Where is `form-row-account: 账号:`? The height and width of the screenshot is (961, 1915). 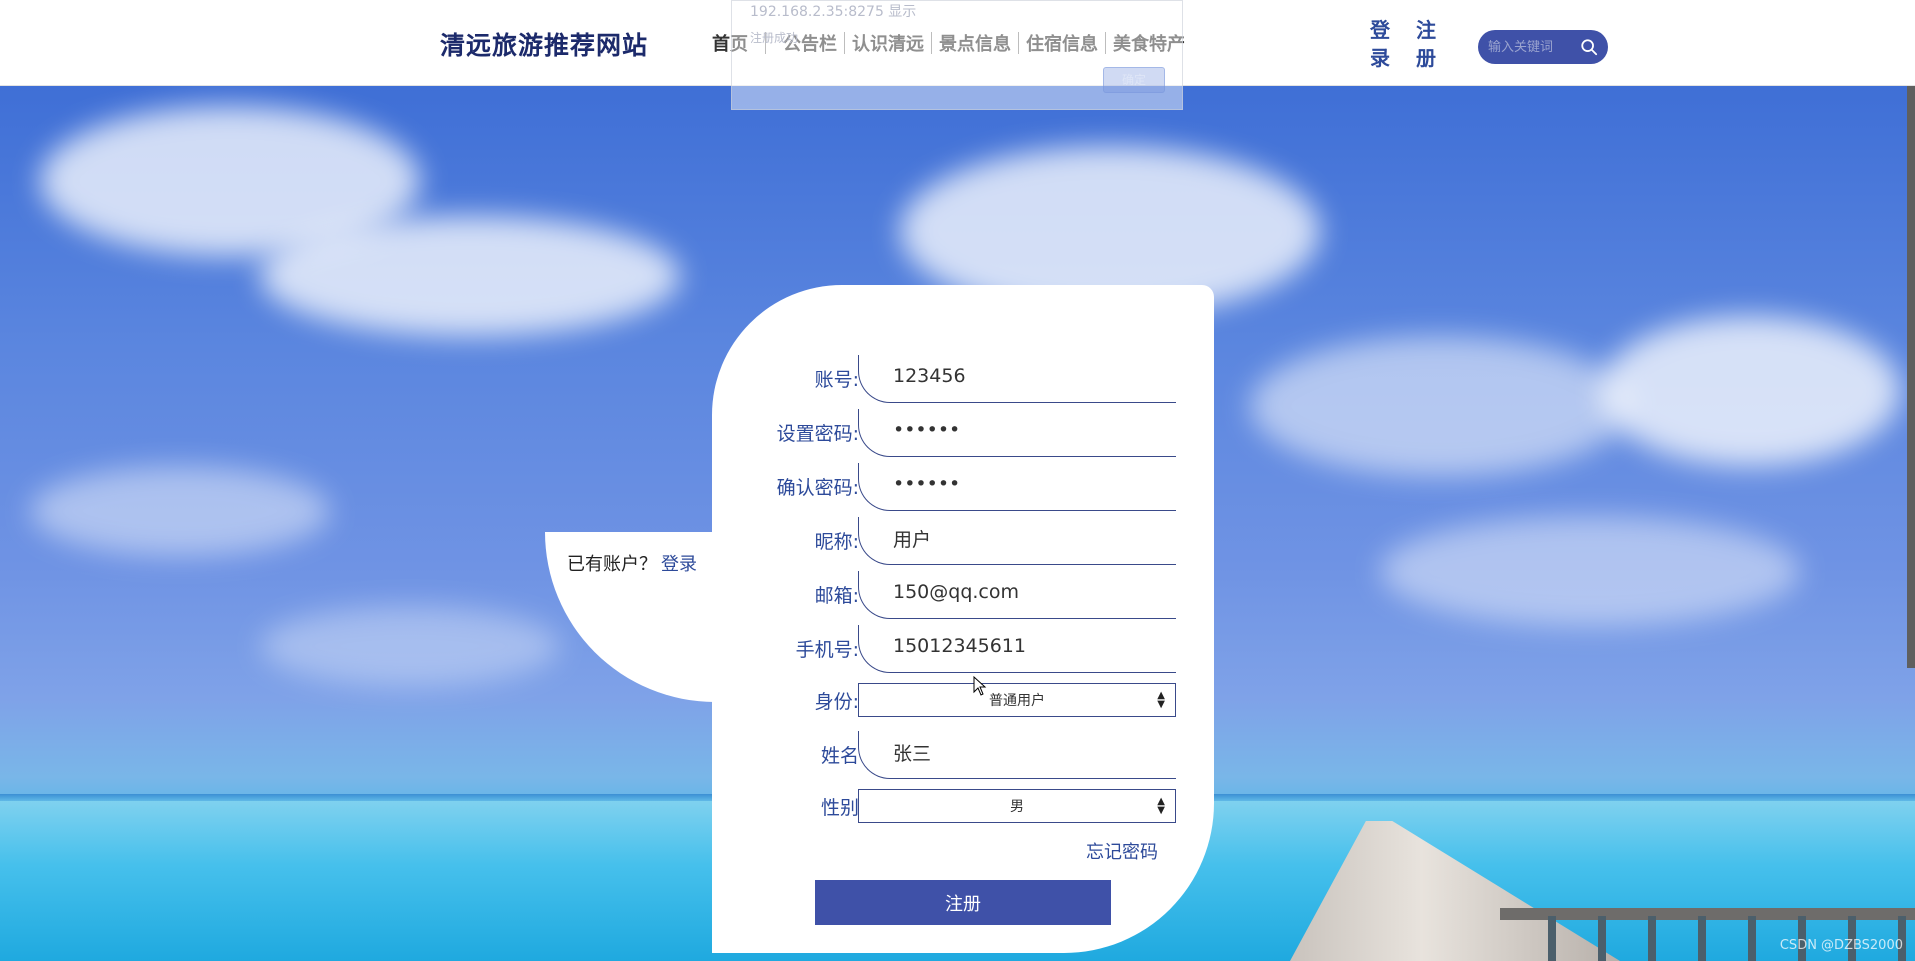
form-row-account: 账号: is located at coordinates (963, 380).